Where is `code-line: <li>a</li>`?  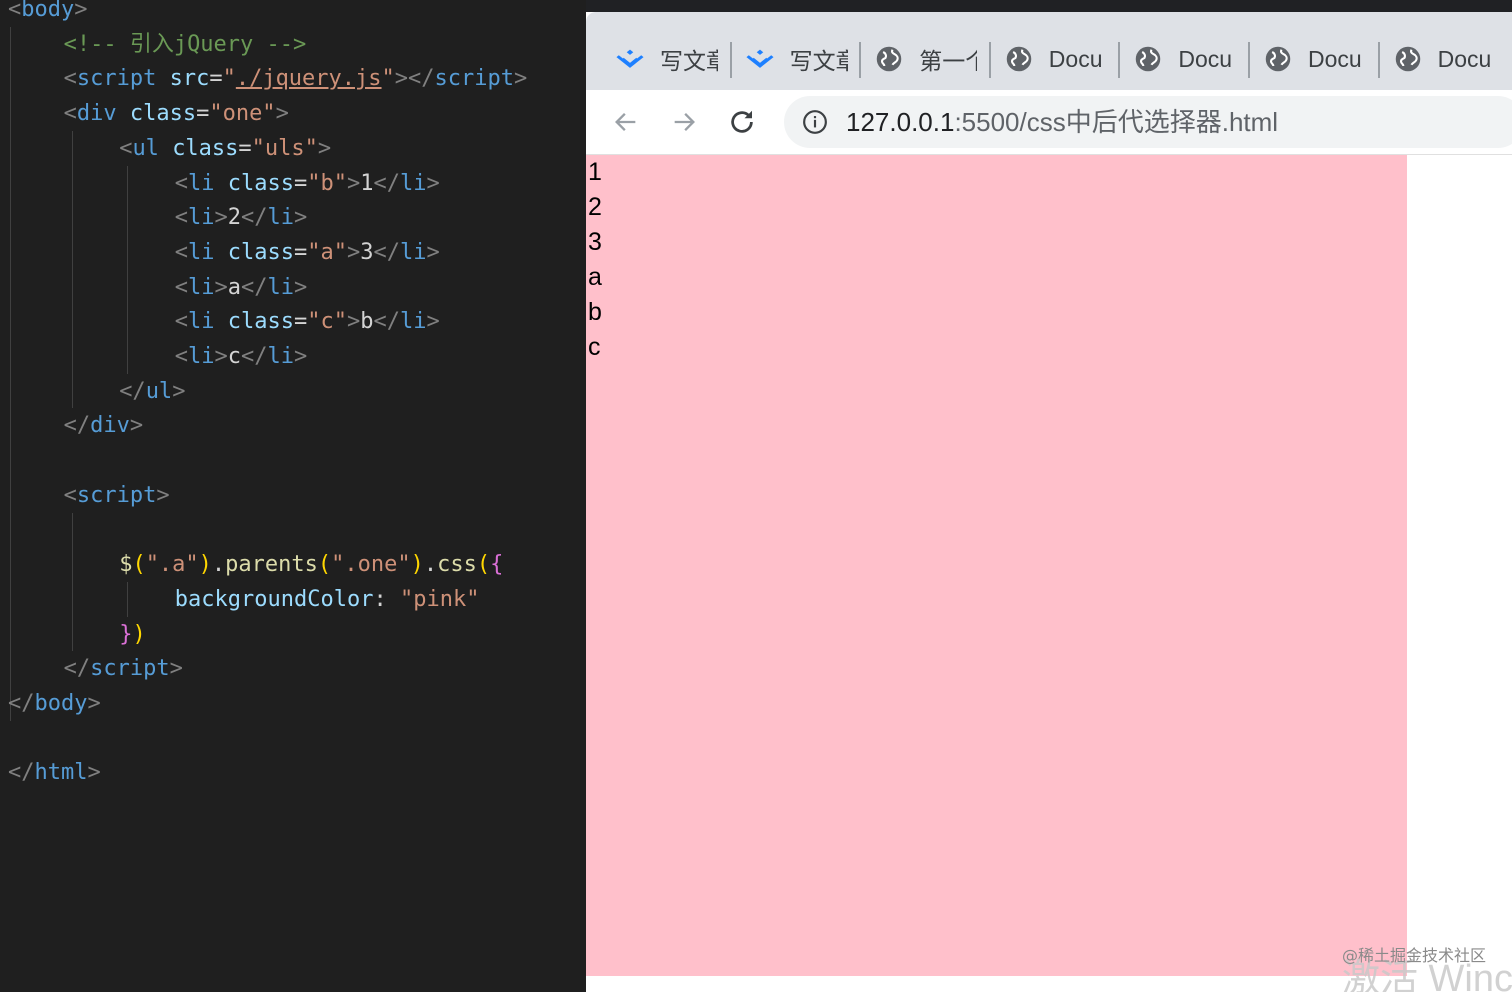 code-line: <li>a</li> is located at coordinates (241, 287).